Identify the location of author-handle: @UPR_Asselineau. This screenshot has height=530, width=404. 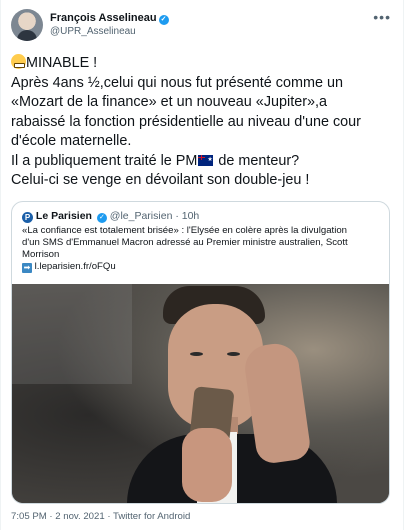
(109, 32).